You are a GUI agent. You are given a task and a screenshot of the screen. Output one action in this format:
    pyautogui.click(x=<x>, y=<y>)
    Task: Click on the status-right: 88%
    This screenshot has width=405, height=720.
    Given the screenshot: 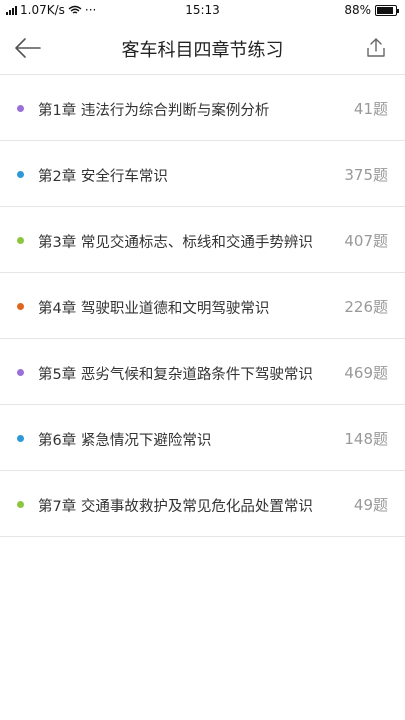 What is the action you would take?
    pyautogui.click(x=371, y=10)
    